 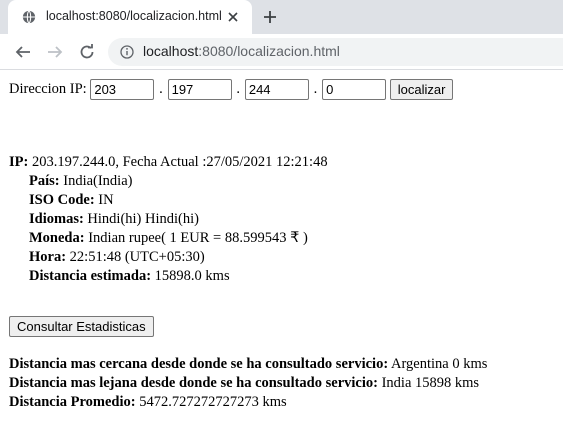 I want to click on field-label: Hora:, so click(x=48, y=257).